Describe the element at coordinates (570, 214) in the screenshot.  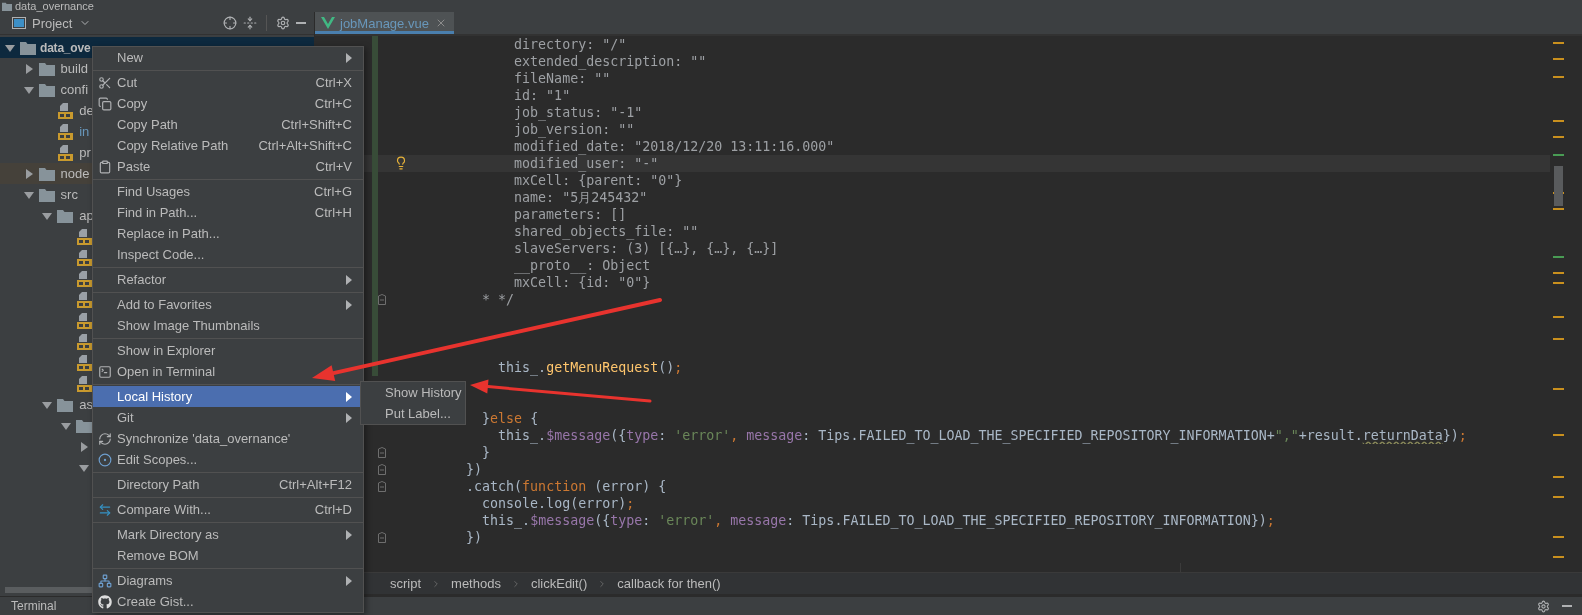
I see `code-line: parameters: []` at that location.